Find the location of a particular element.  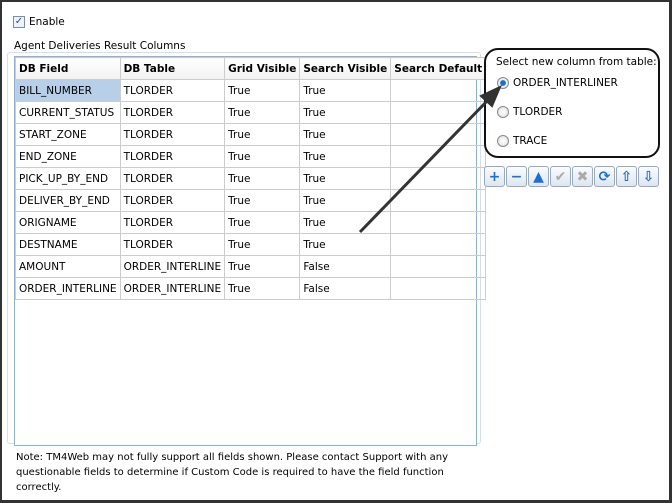

radio-tlorder: TLORDER is located at coordinates (529, 112).